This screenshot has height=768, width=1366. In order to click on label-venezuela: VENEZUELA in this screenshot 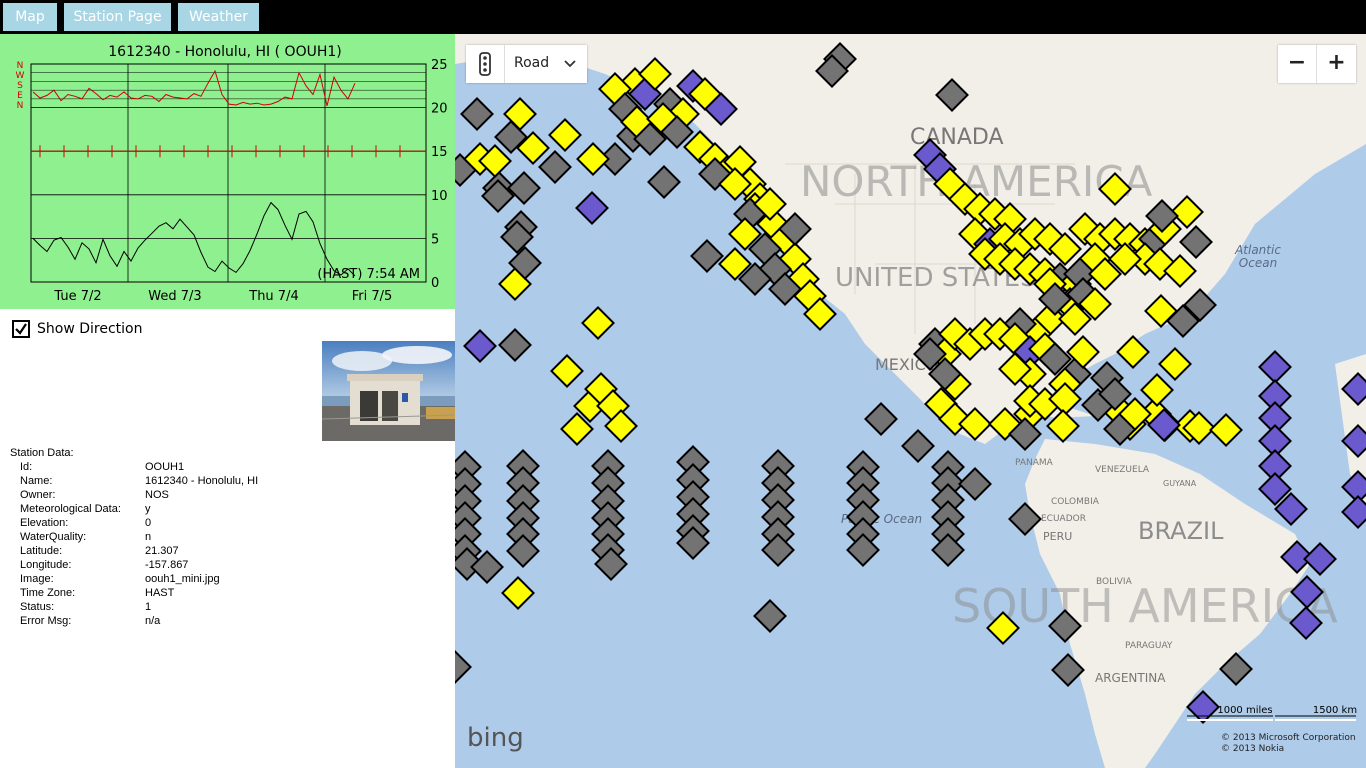, I will do `click(1122, 470)`.